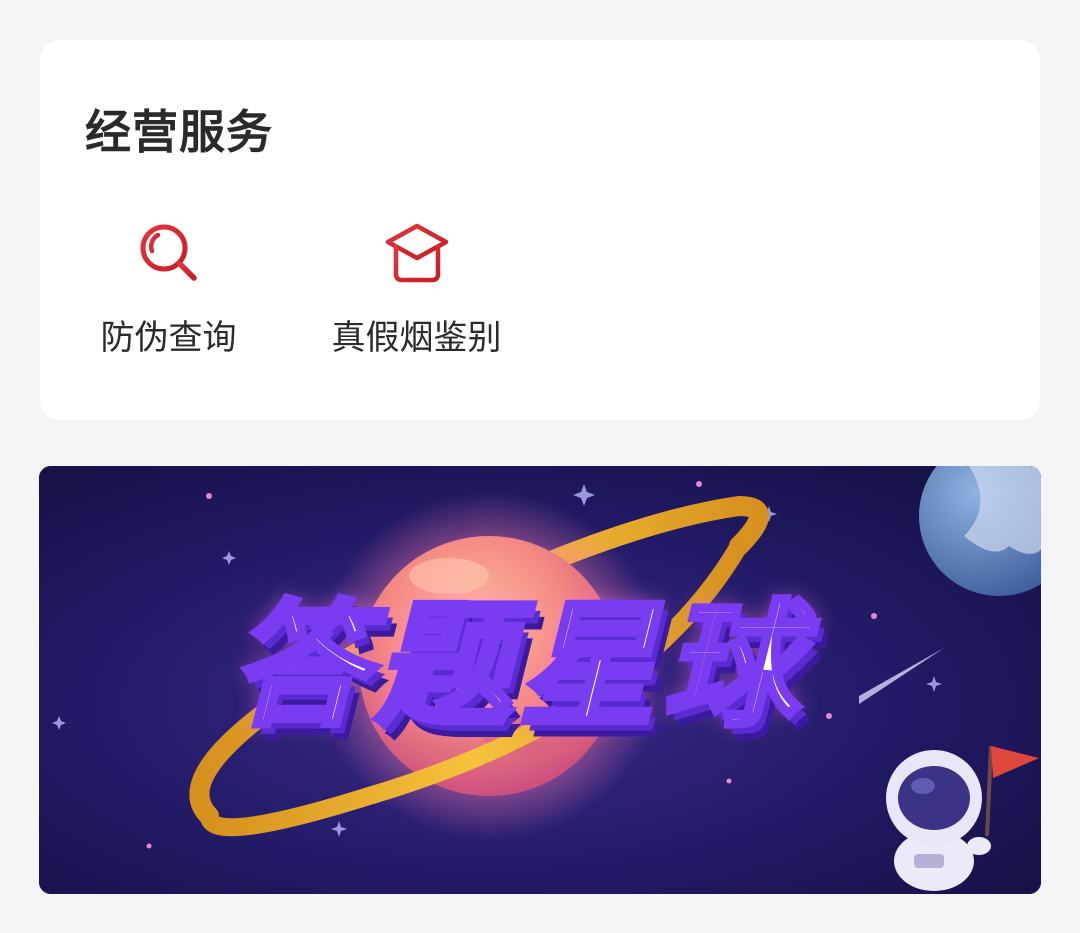  Describe the element at coordinates (168, 289) in the screenshot. I see `anti-counterfeit-query-button: 防伪查询` at that location.